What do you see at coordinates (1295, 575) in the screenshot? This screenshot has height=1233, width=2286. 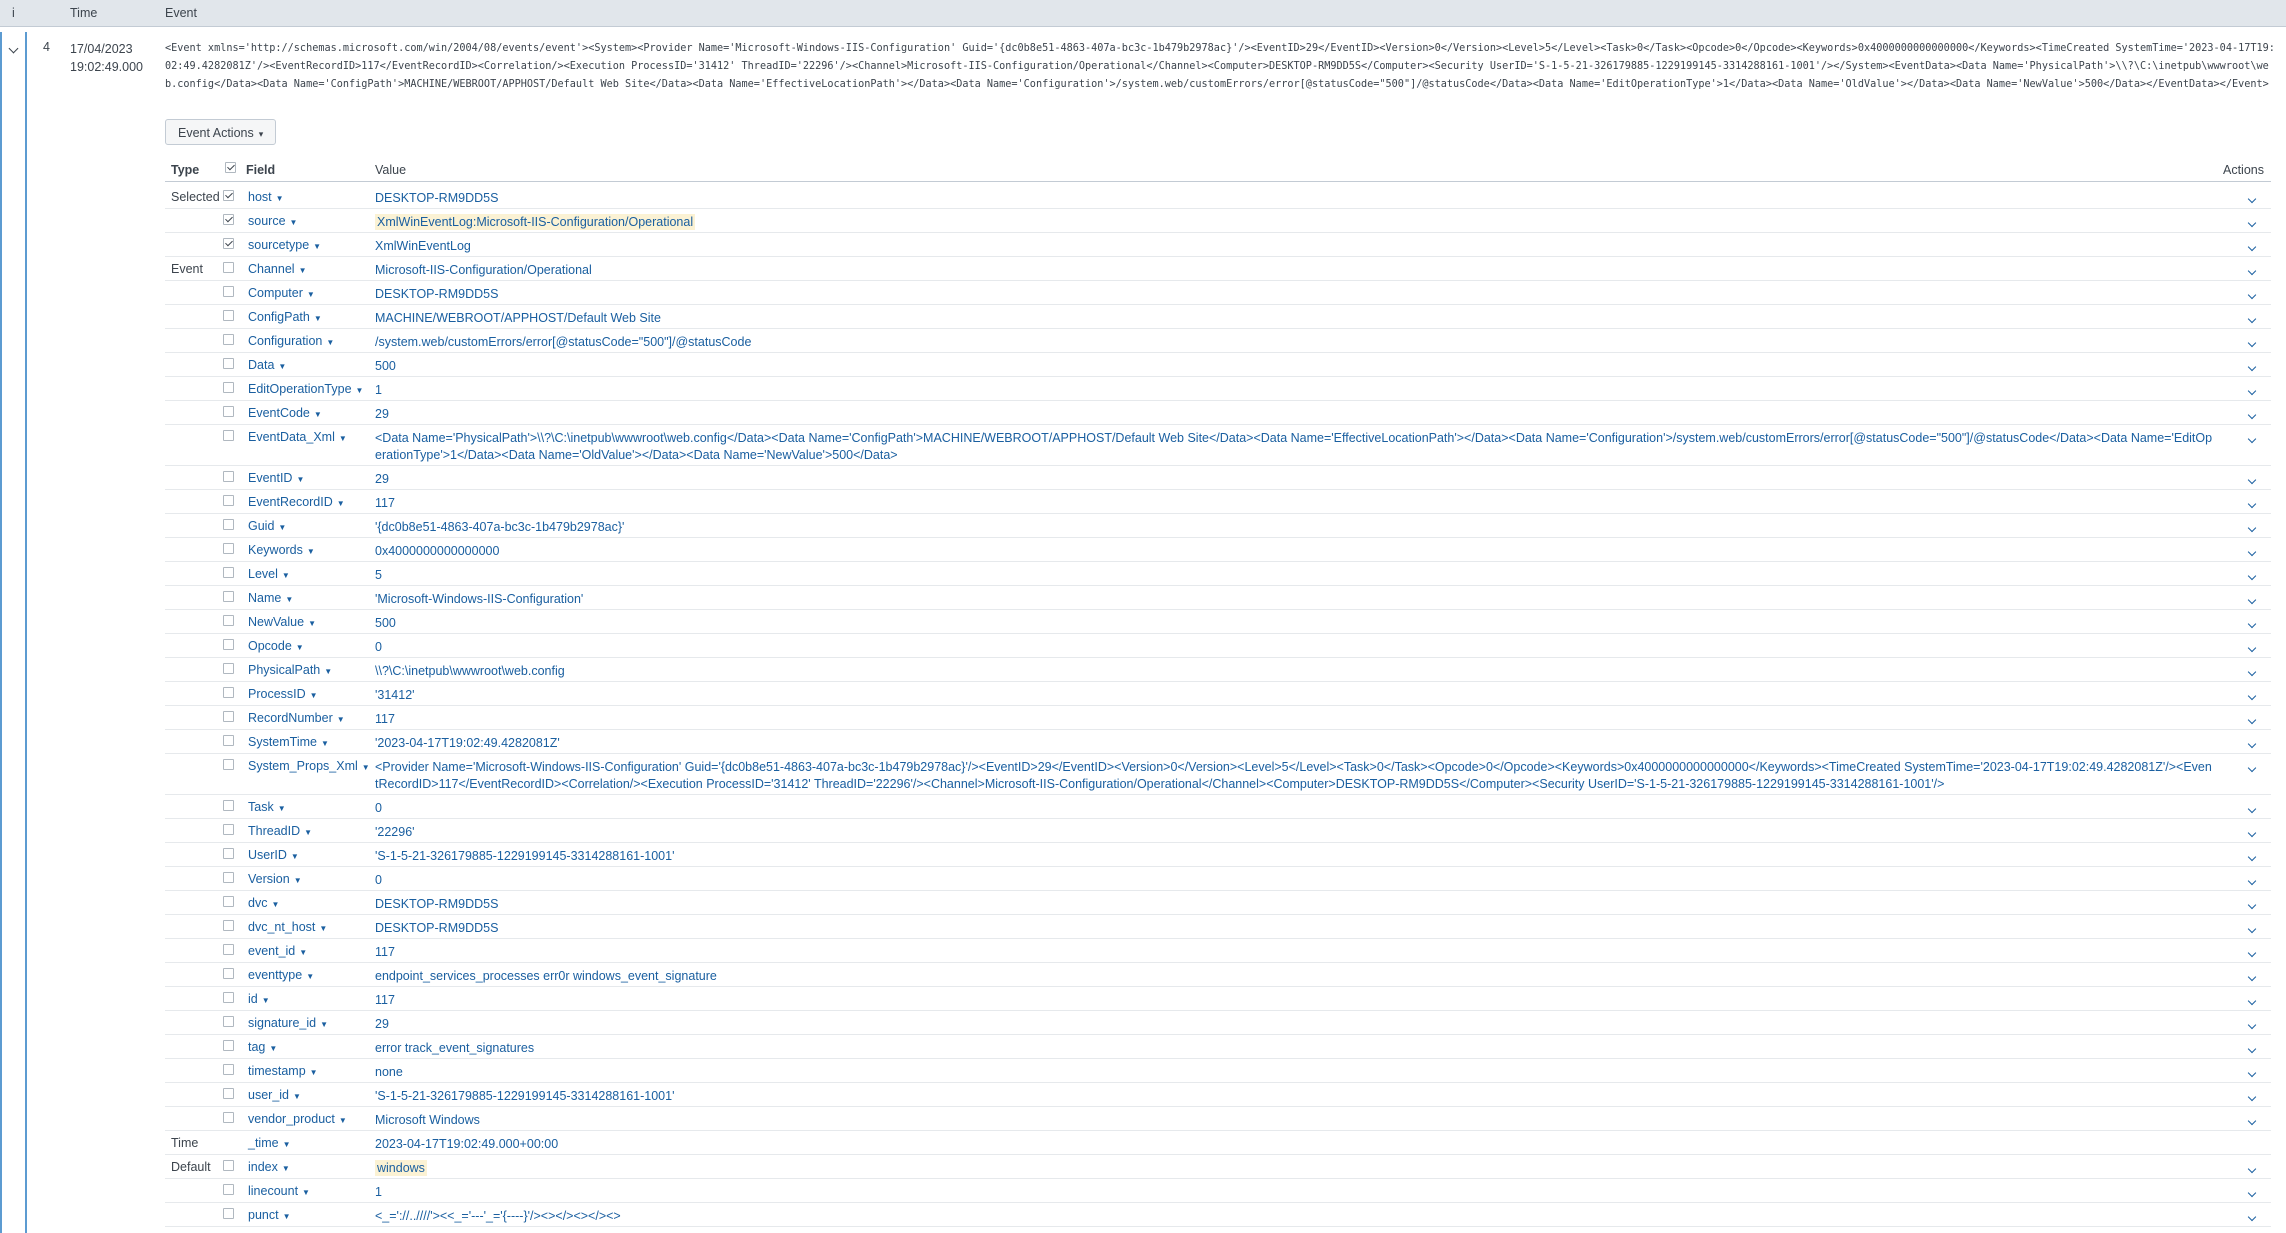 I see `field-value: 5` at bounding box center [1295, 575].